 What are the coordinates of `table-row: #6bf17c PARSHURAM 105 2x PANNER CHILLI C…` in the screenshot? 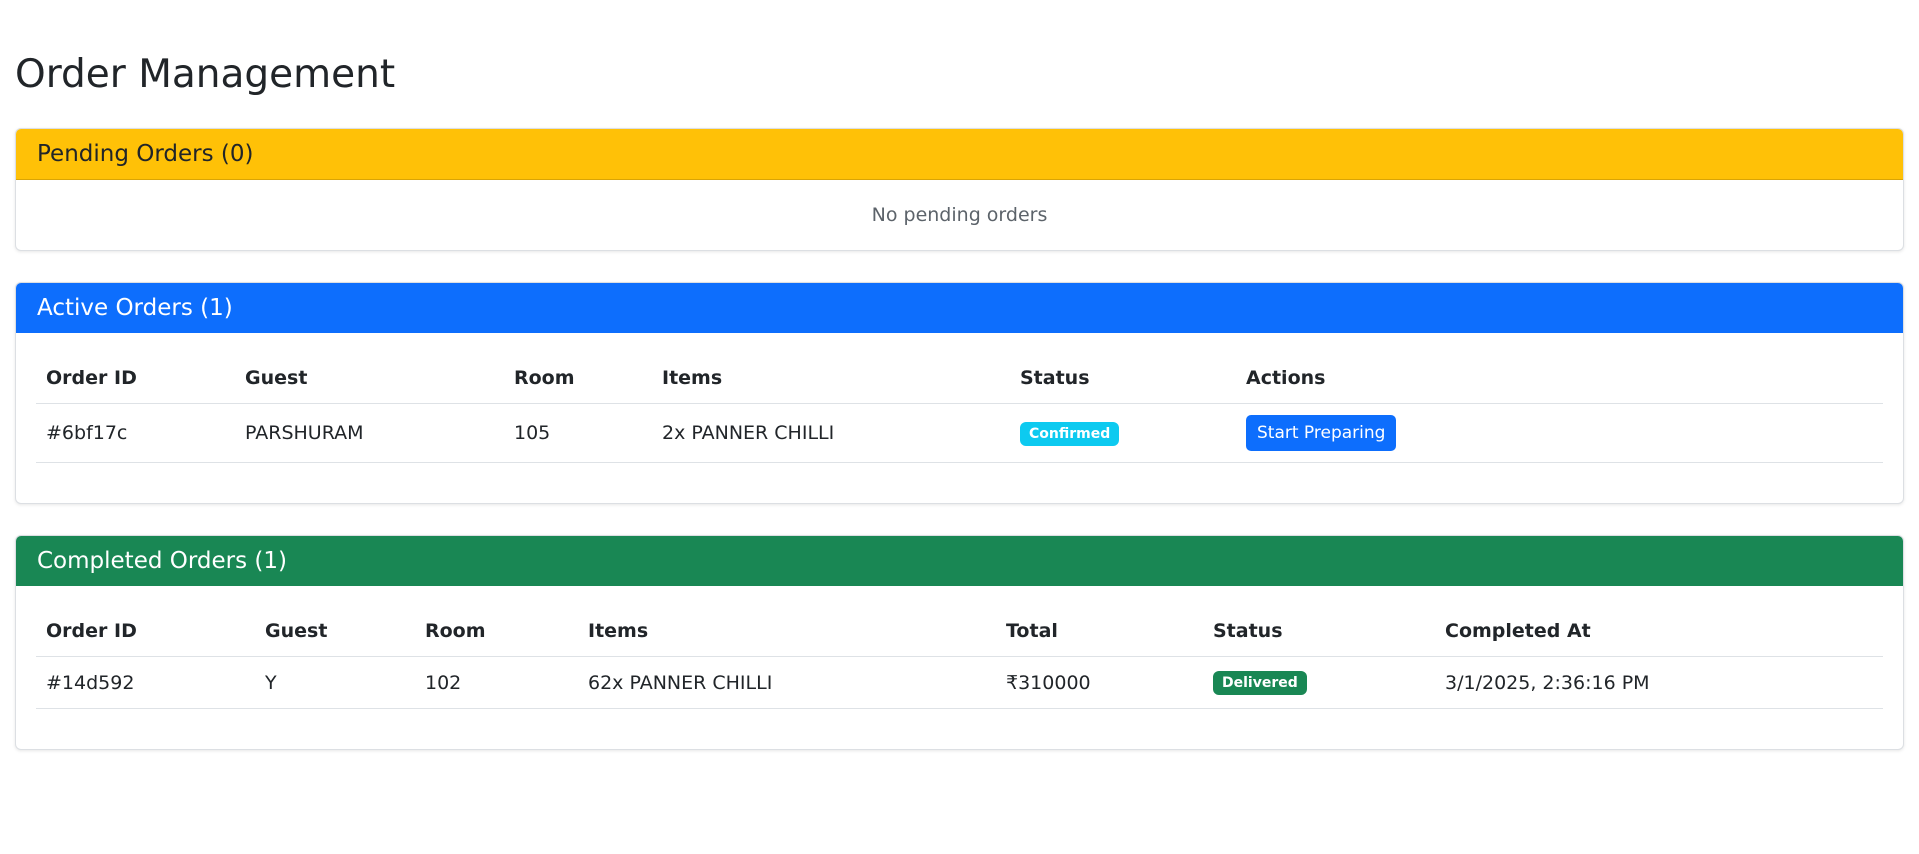 It's located at (959, 433).